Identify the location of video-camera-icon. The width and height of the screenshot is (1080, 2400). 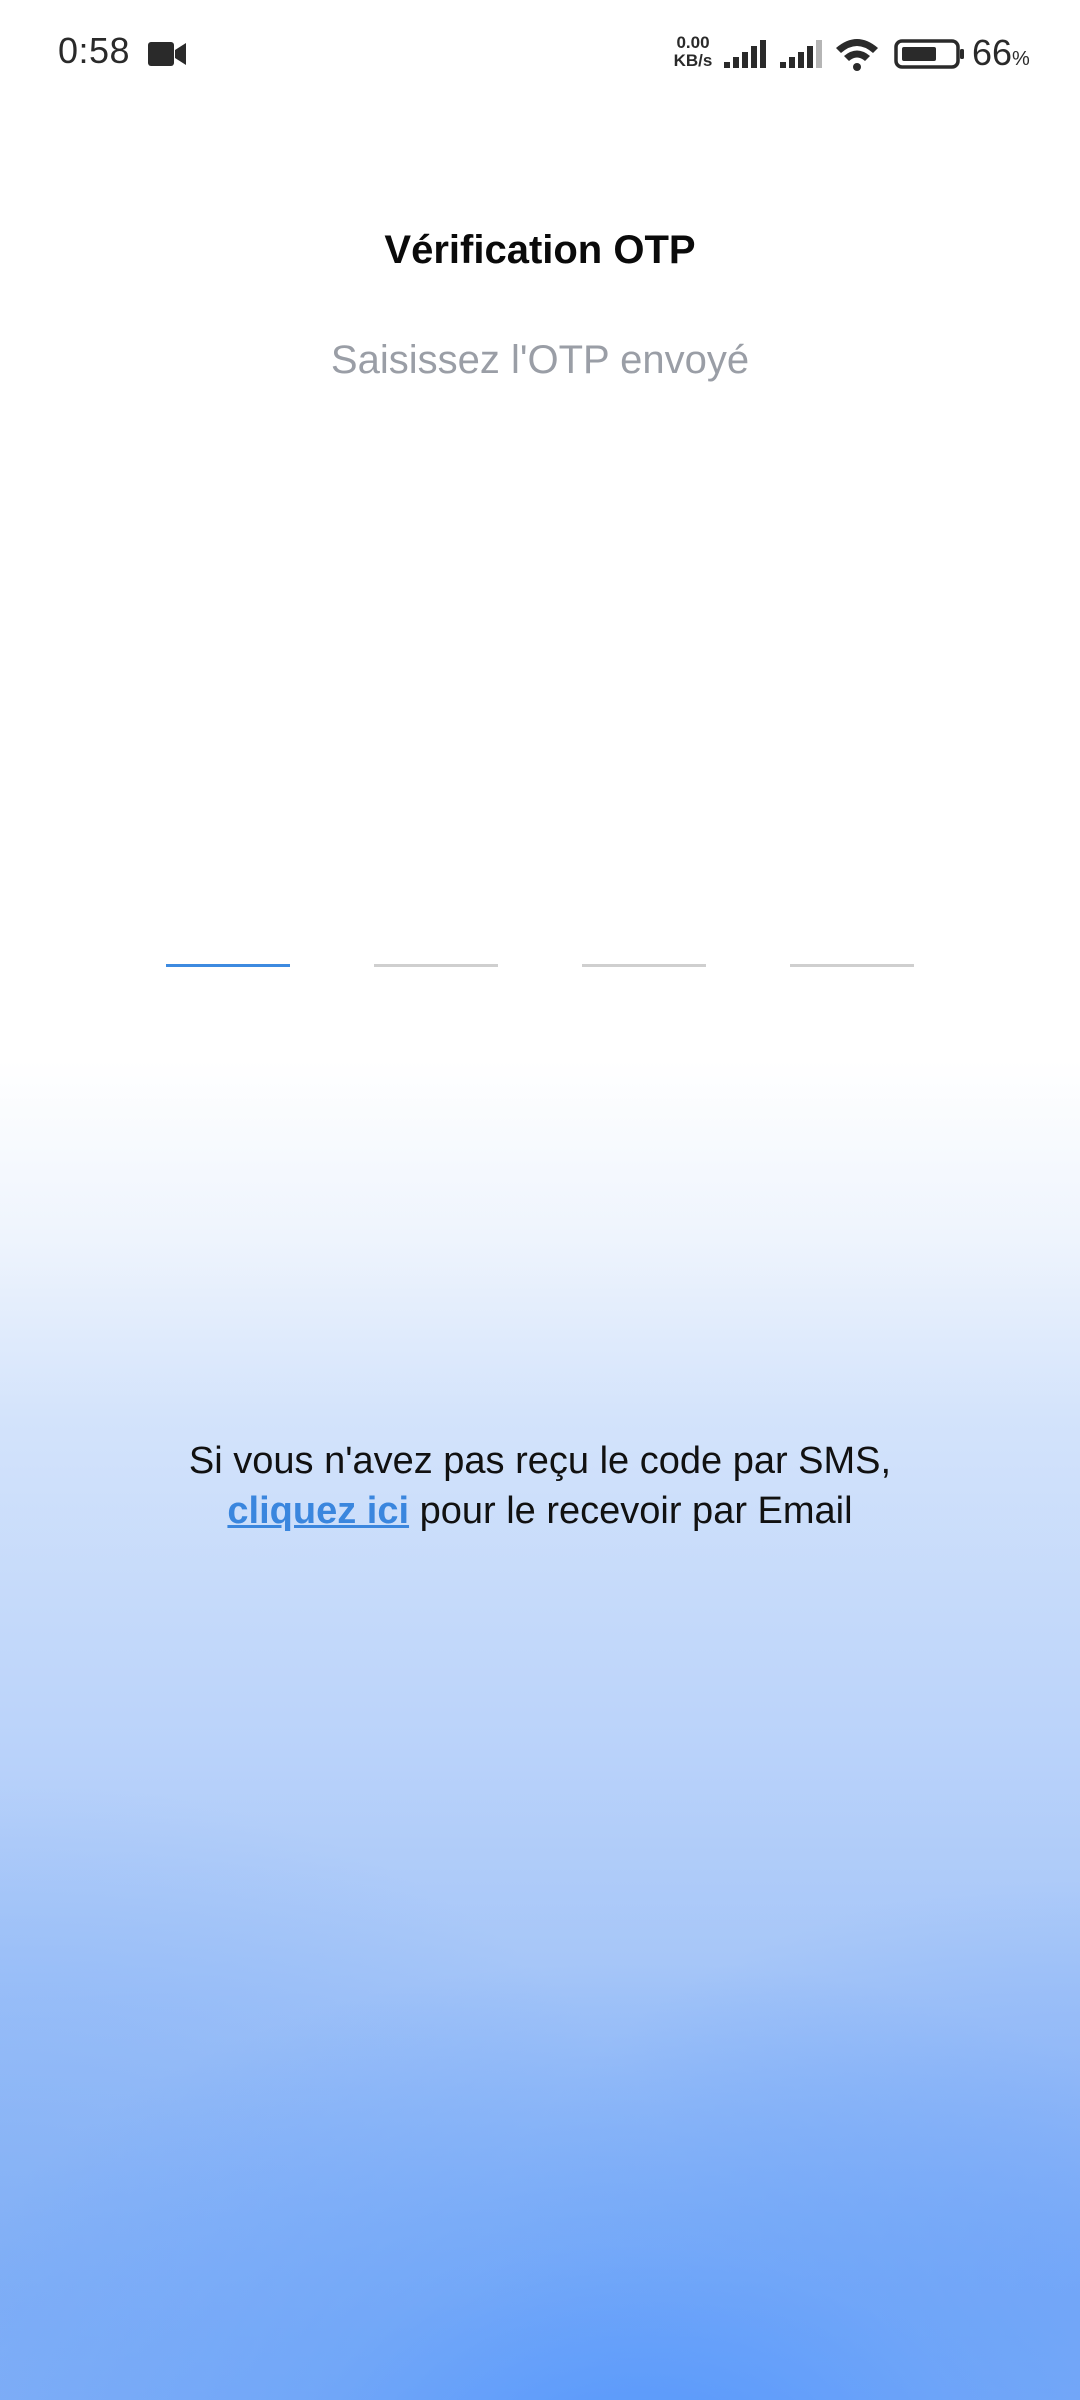
(167, 54).